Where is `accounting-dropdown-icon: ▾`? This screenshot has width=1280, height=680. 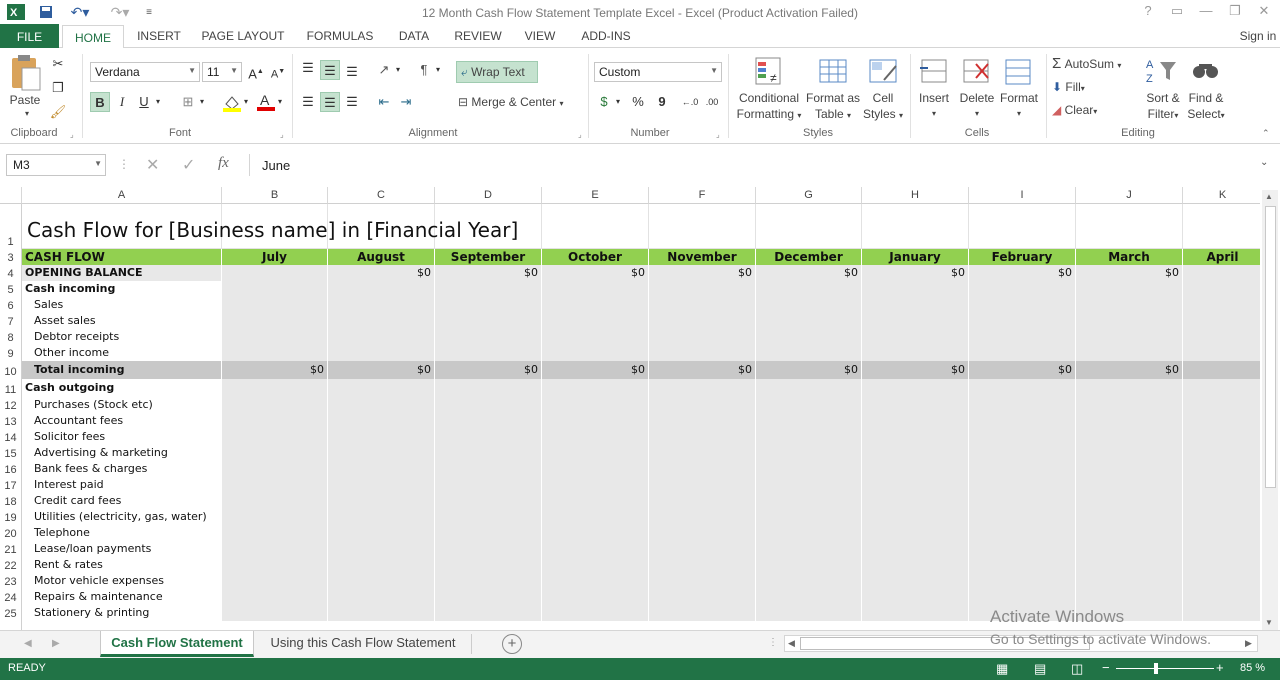
accounting-dropdown-icon: ▾ is located at coordinates (618, 102).